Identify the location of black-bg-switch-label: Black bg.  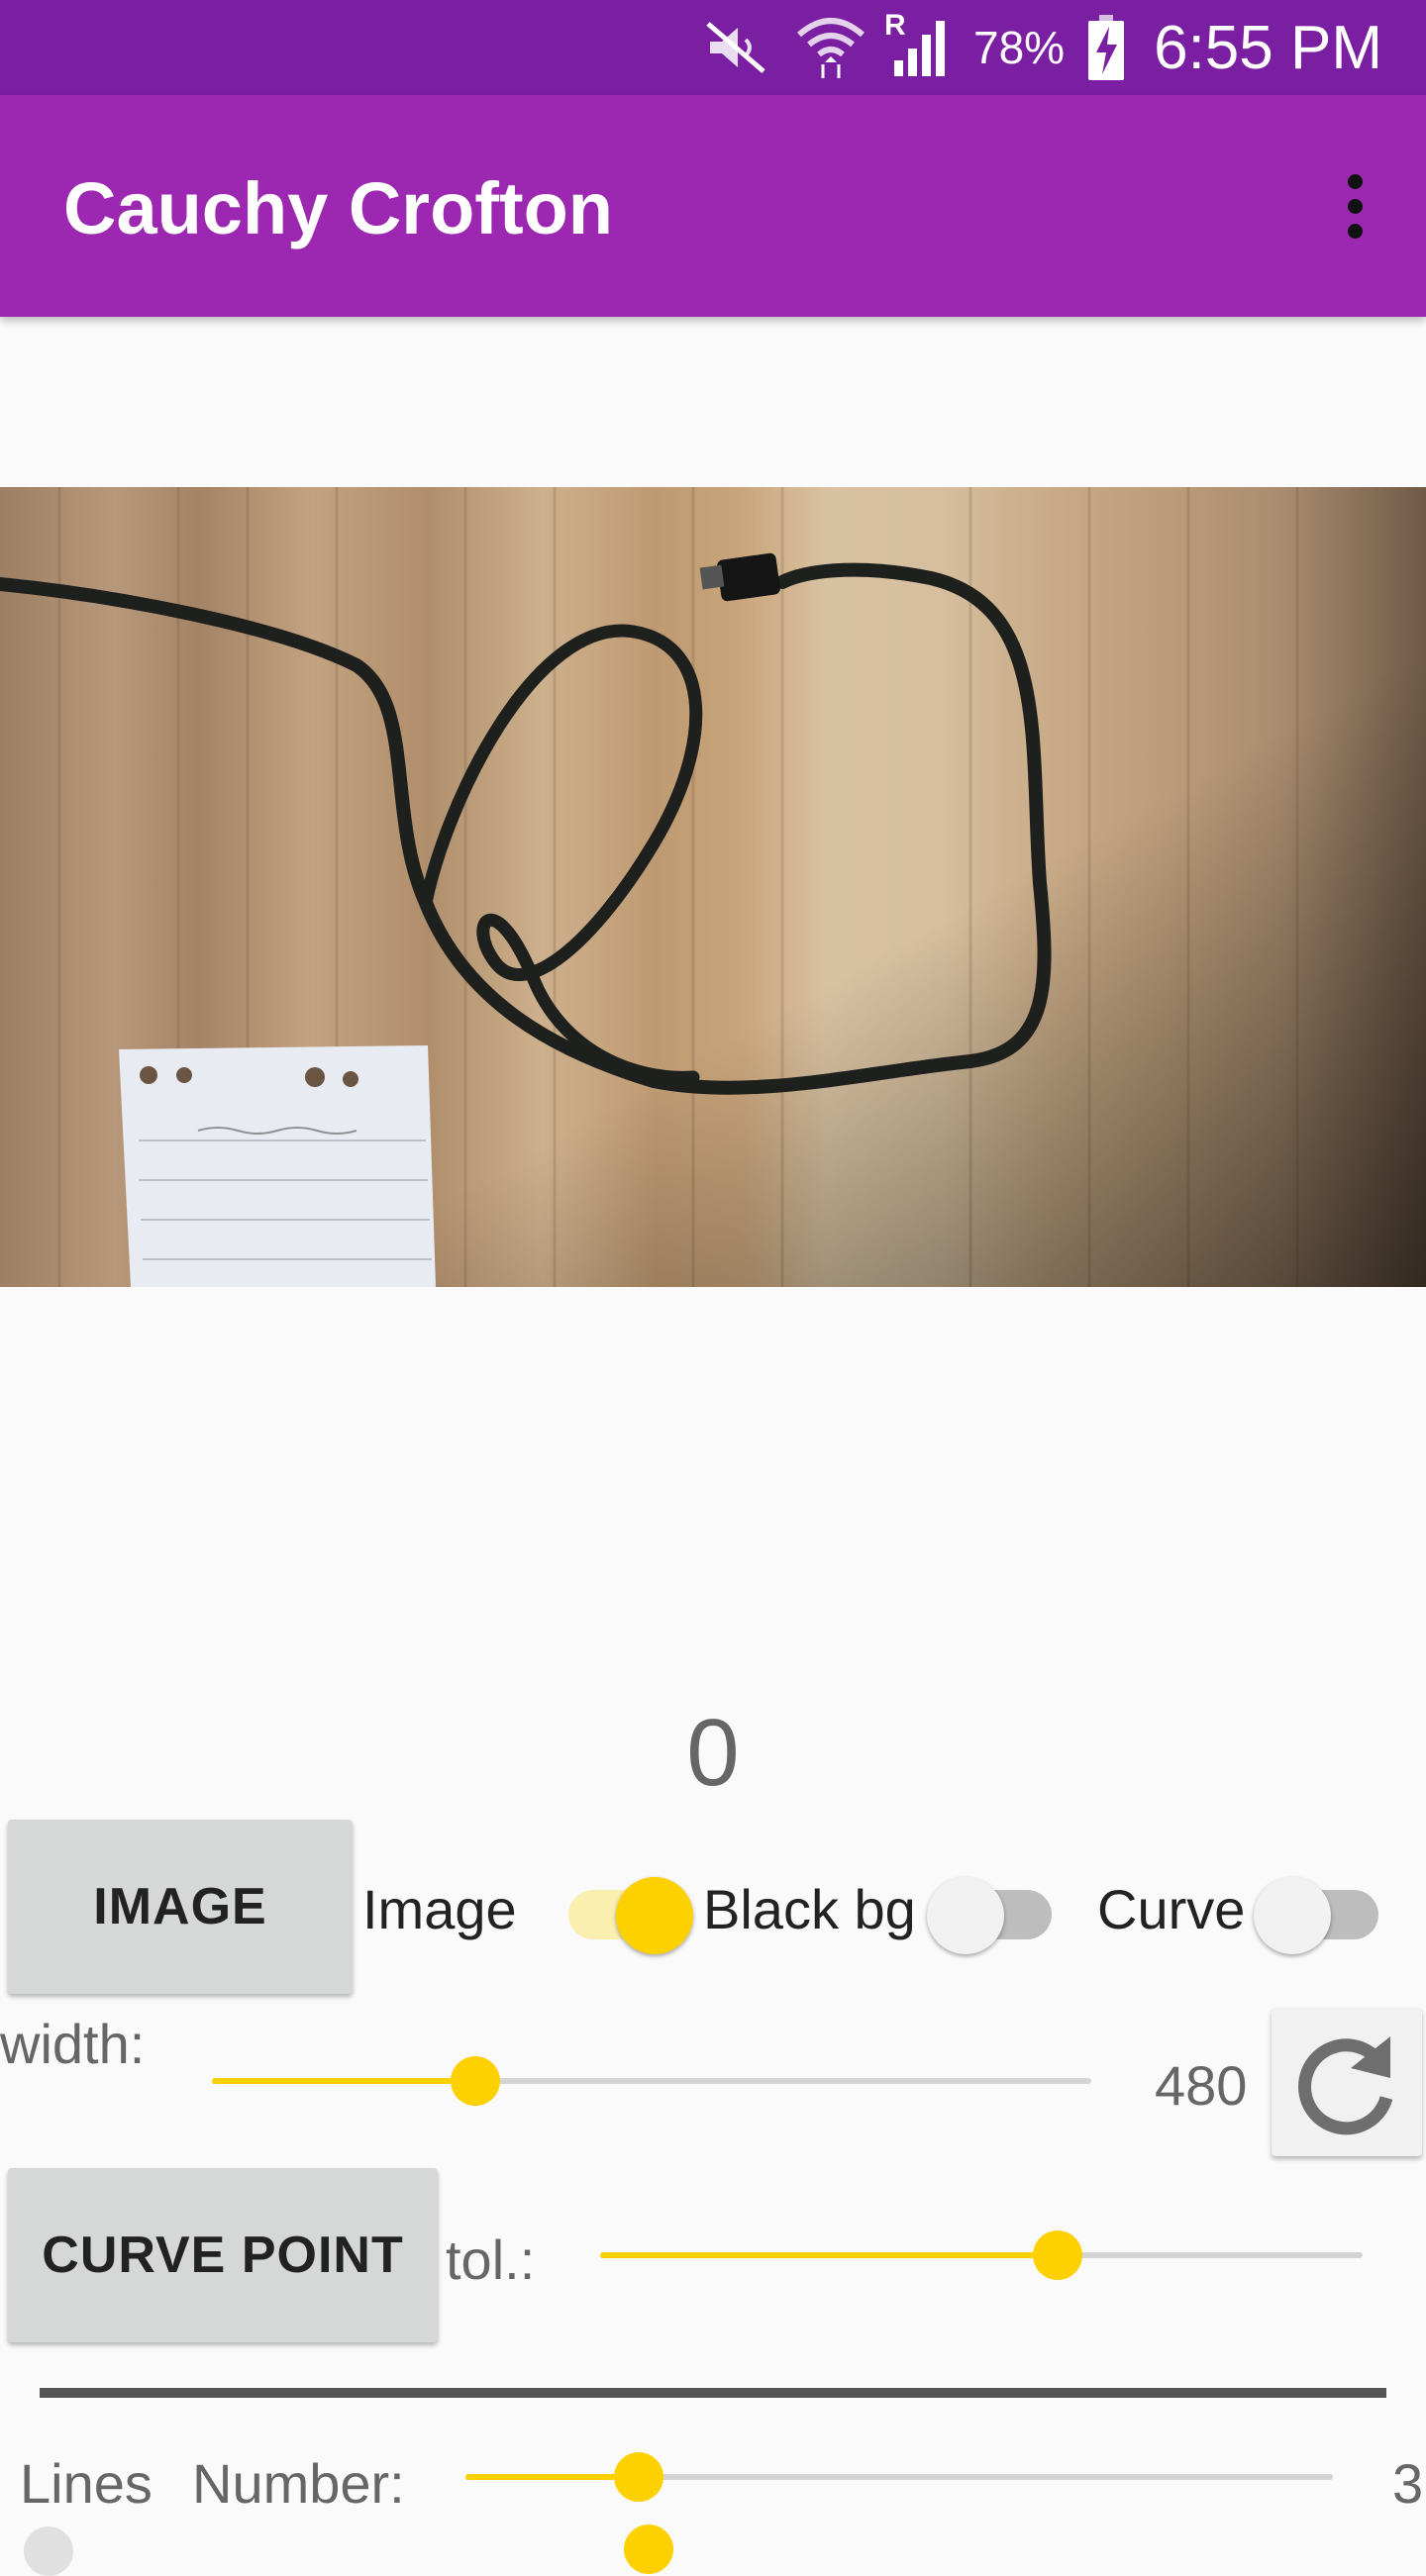
(809, 1909).